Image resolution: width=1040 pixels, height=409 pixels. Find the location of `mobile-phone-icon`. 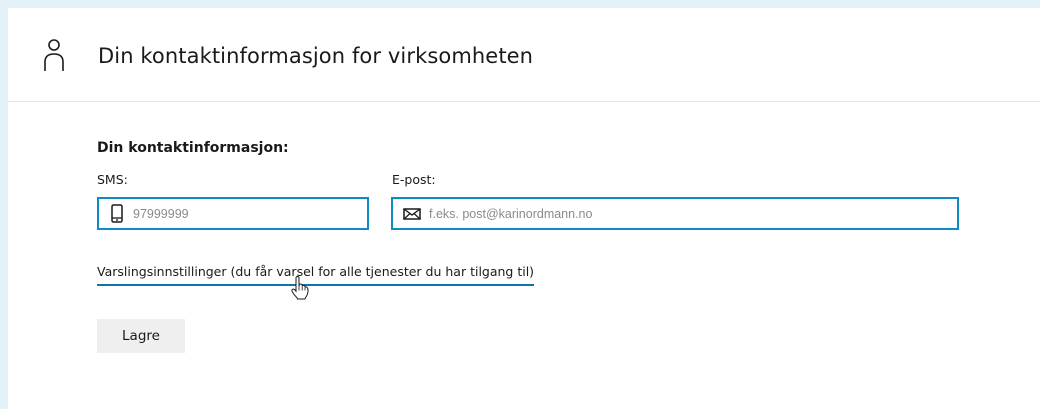

mobile-phone-icon is located at coordinates (117, 213).